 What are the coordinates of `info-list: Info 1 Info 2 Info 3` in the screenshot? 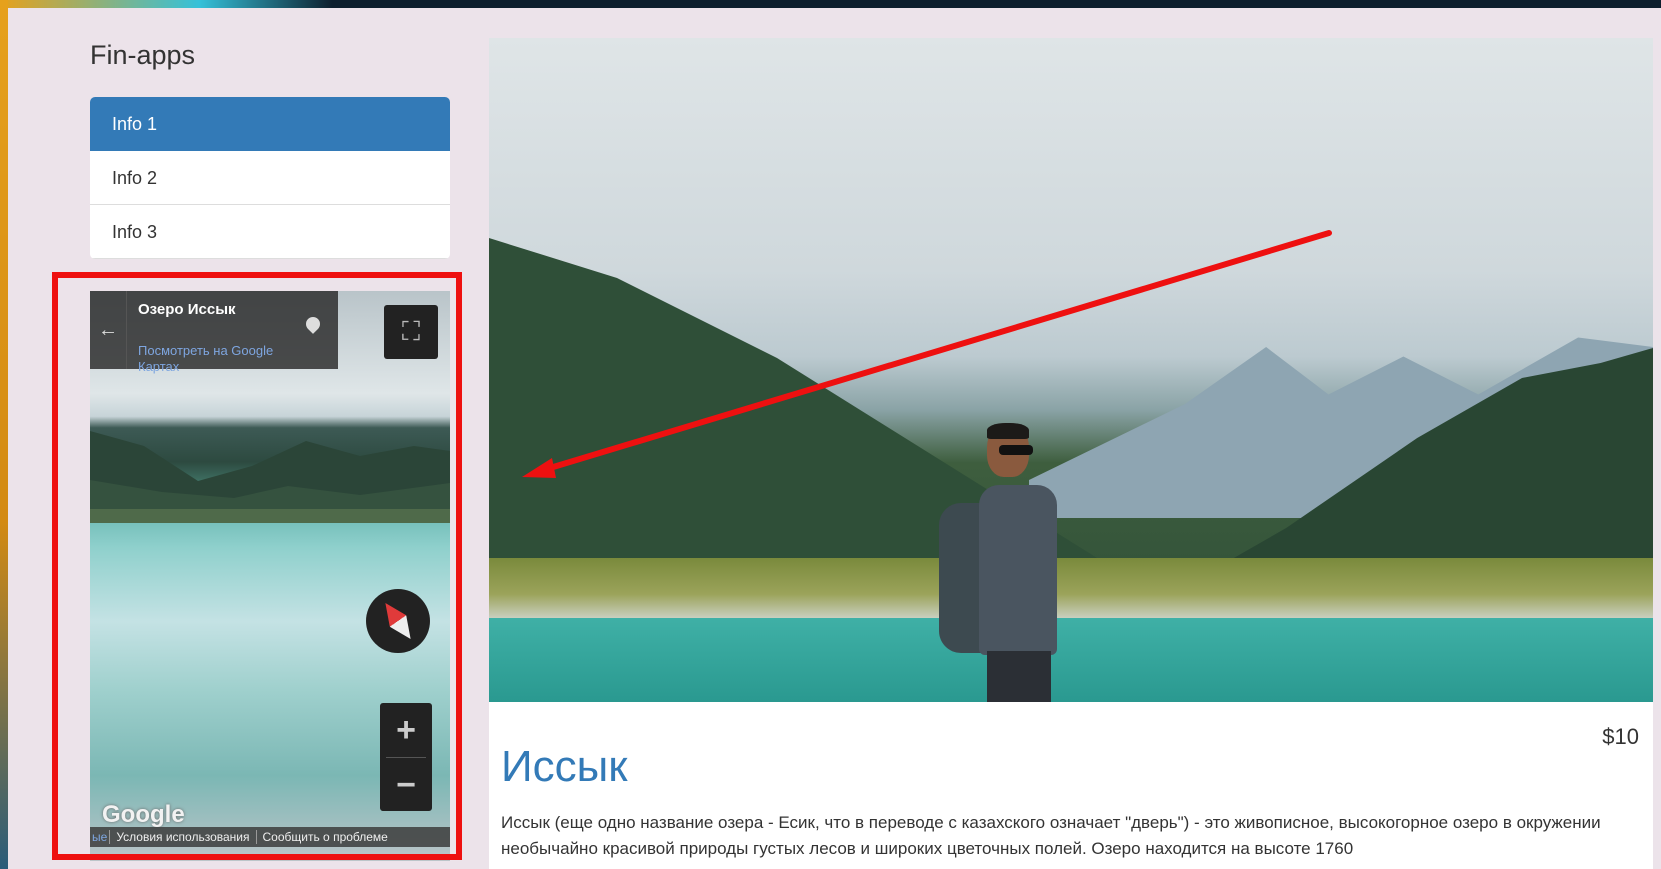 It's located at (270, 178).